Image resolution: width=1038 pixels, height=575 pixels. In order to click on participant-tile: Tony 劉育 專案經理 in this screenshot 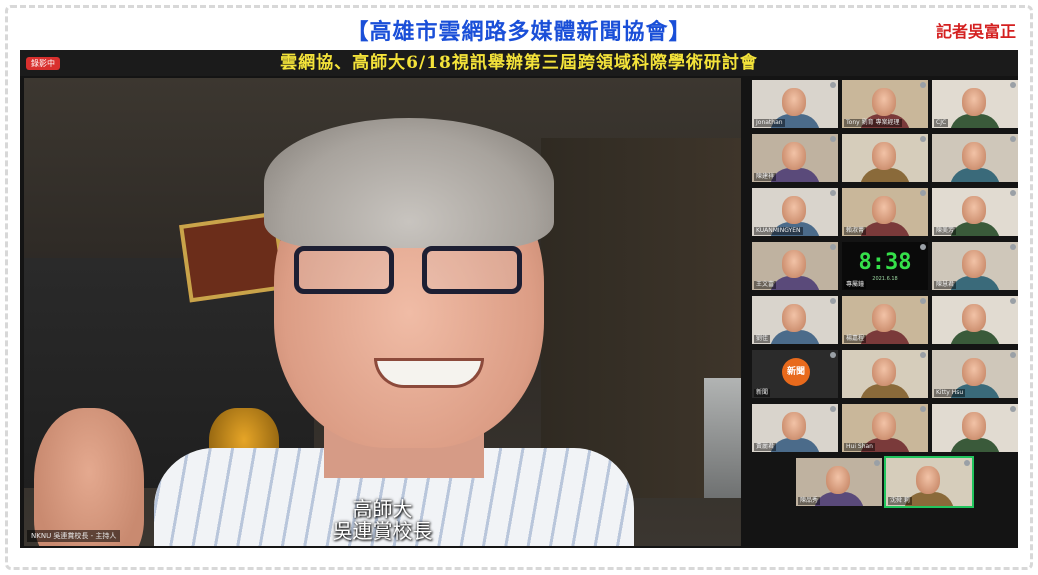, I will do `click(885, 104)`.